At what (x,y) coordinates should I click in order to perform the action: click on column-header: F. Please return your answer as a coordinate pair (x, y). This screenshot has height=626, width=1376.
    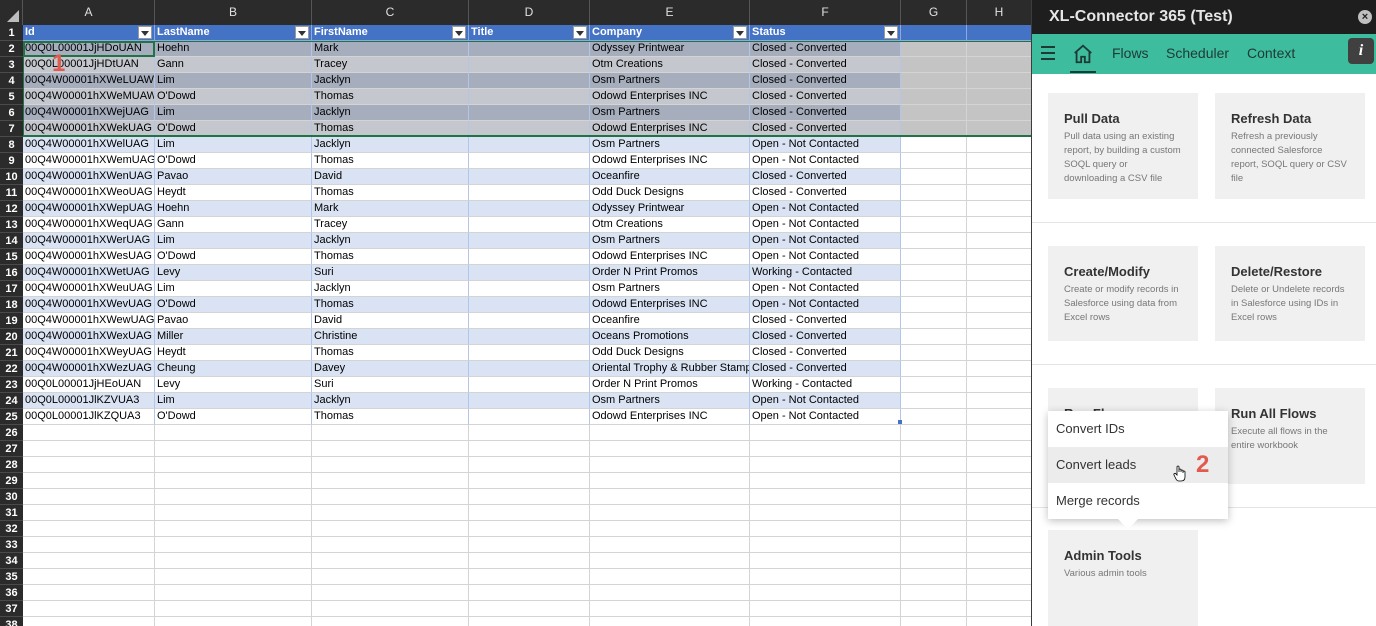
    Looking at the image, I should click on (825, 12).